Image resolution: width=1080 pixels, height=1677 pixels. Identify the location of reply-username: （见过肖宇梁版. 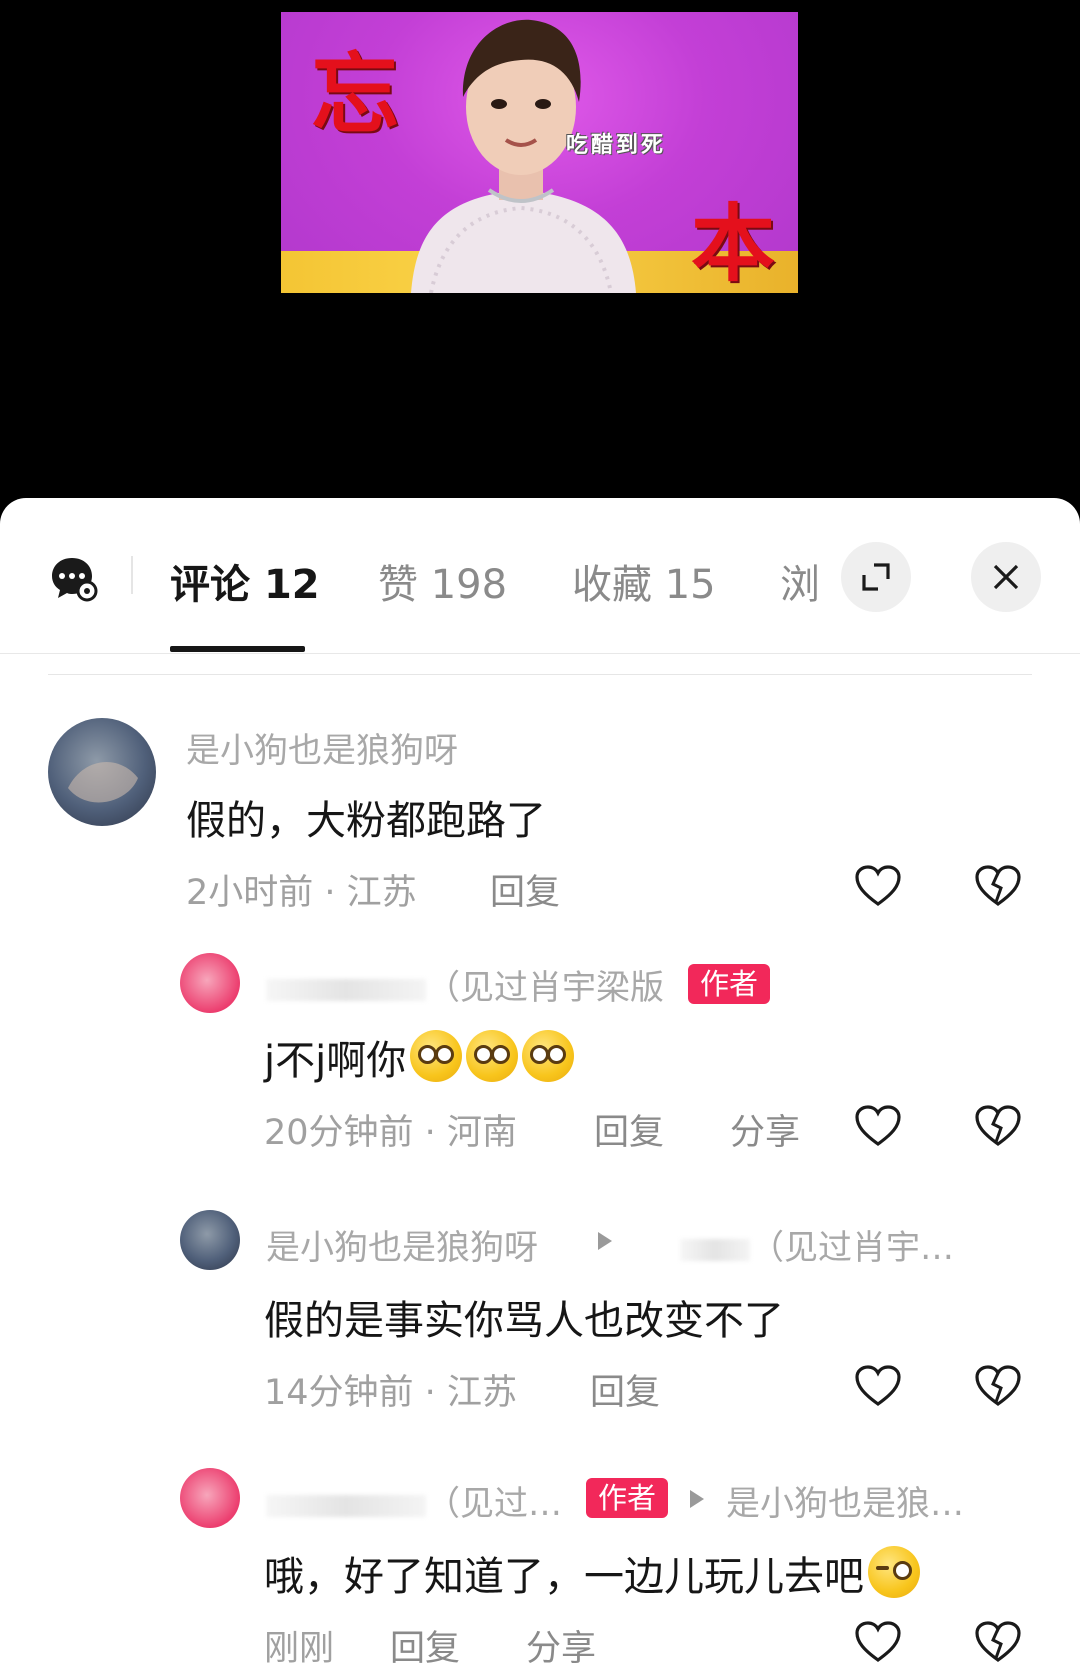
(465, 984).